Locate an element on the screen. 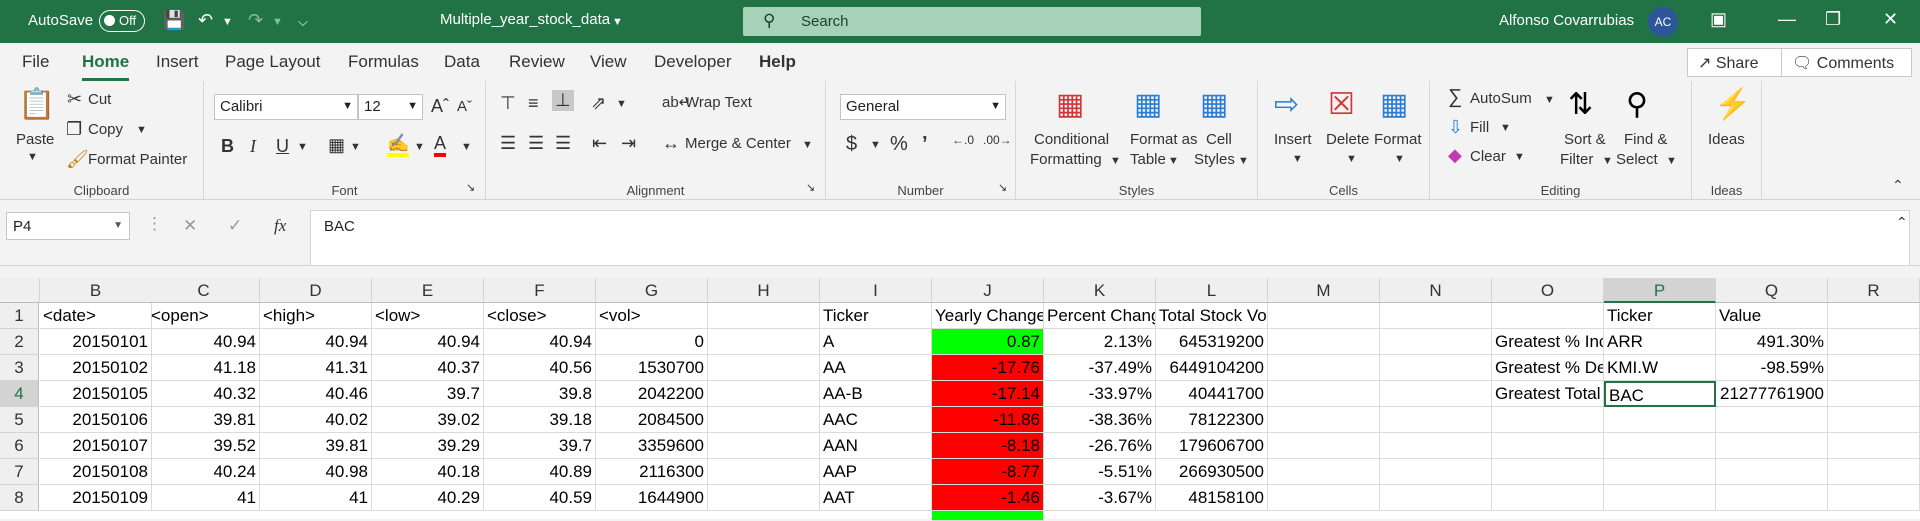 Image resolution: width=1920 pixels, height=521 pixels. top-align-icon: ⊤ is located at coordinates (508, 103).